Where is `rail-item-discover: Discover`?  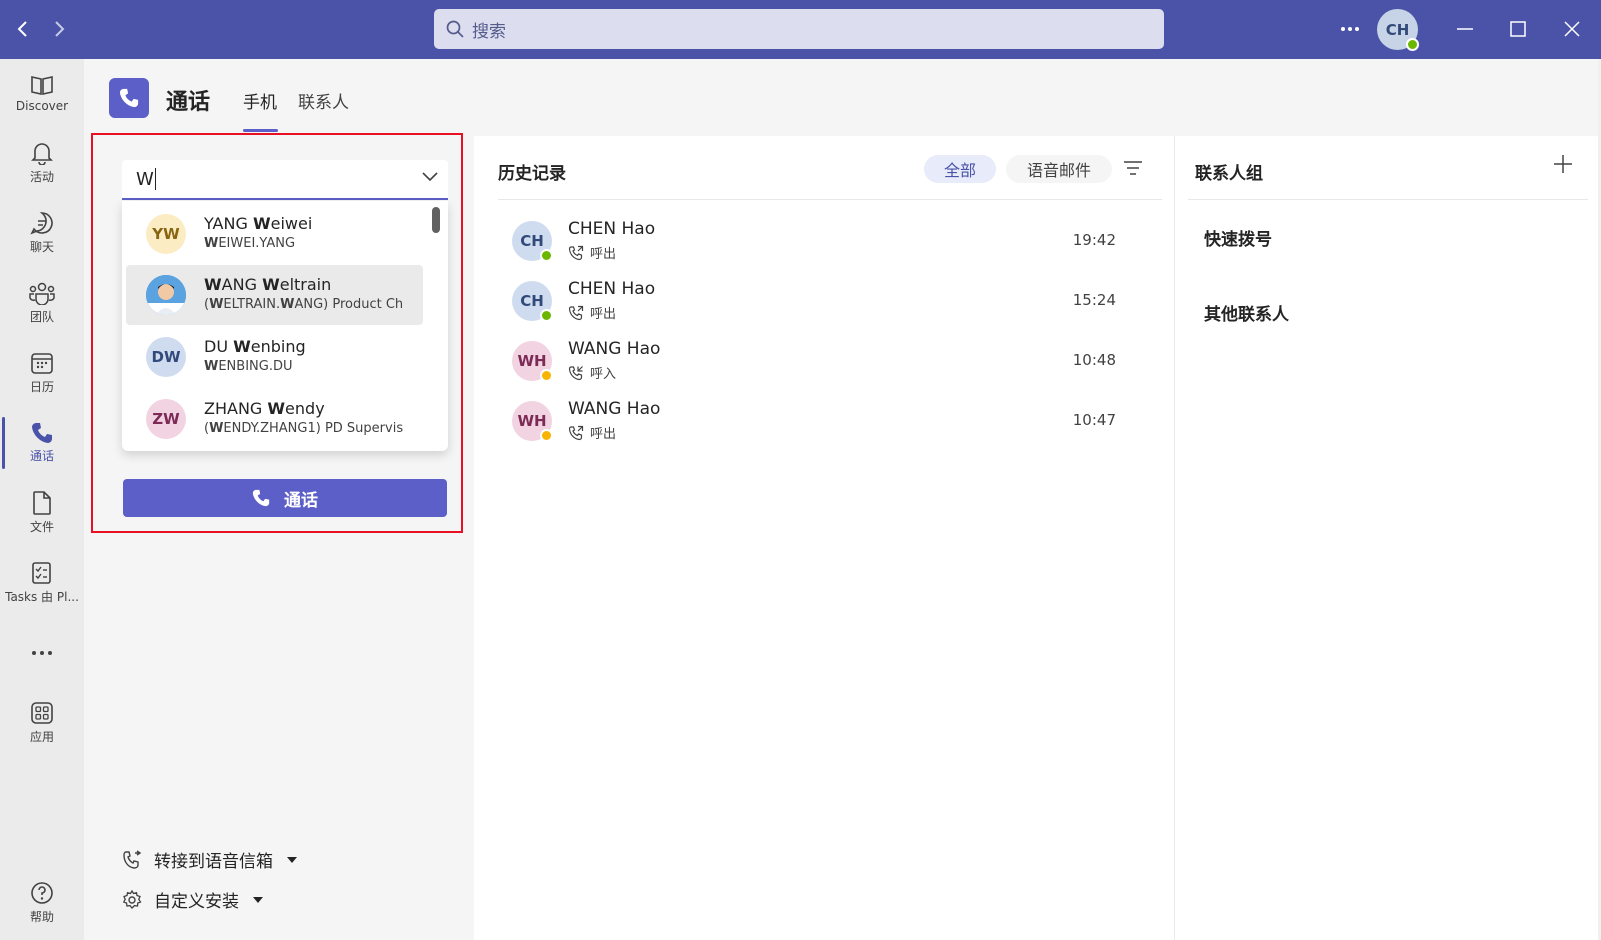
rail-item-discover: Discover is located at coordinates (42, 93).